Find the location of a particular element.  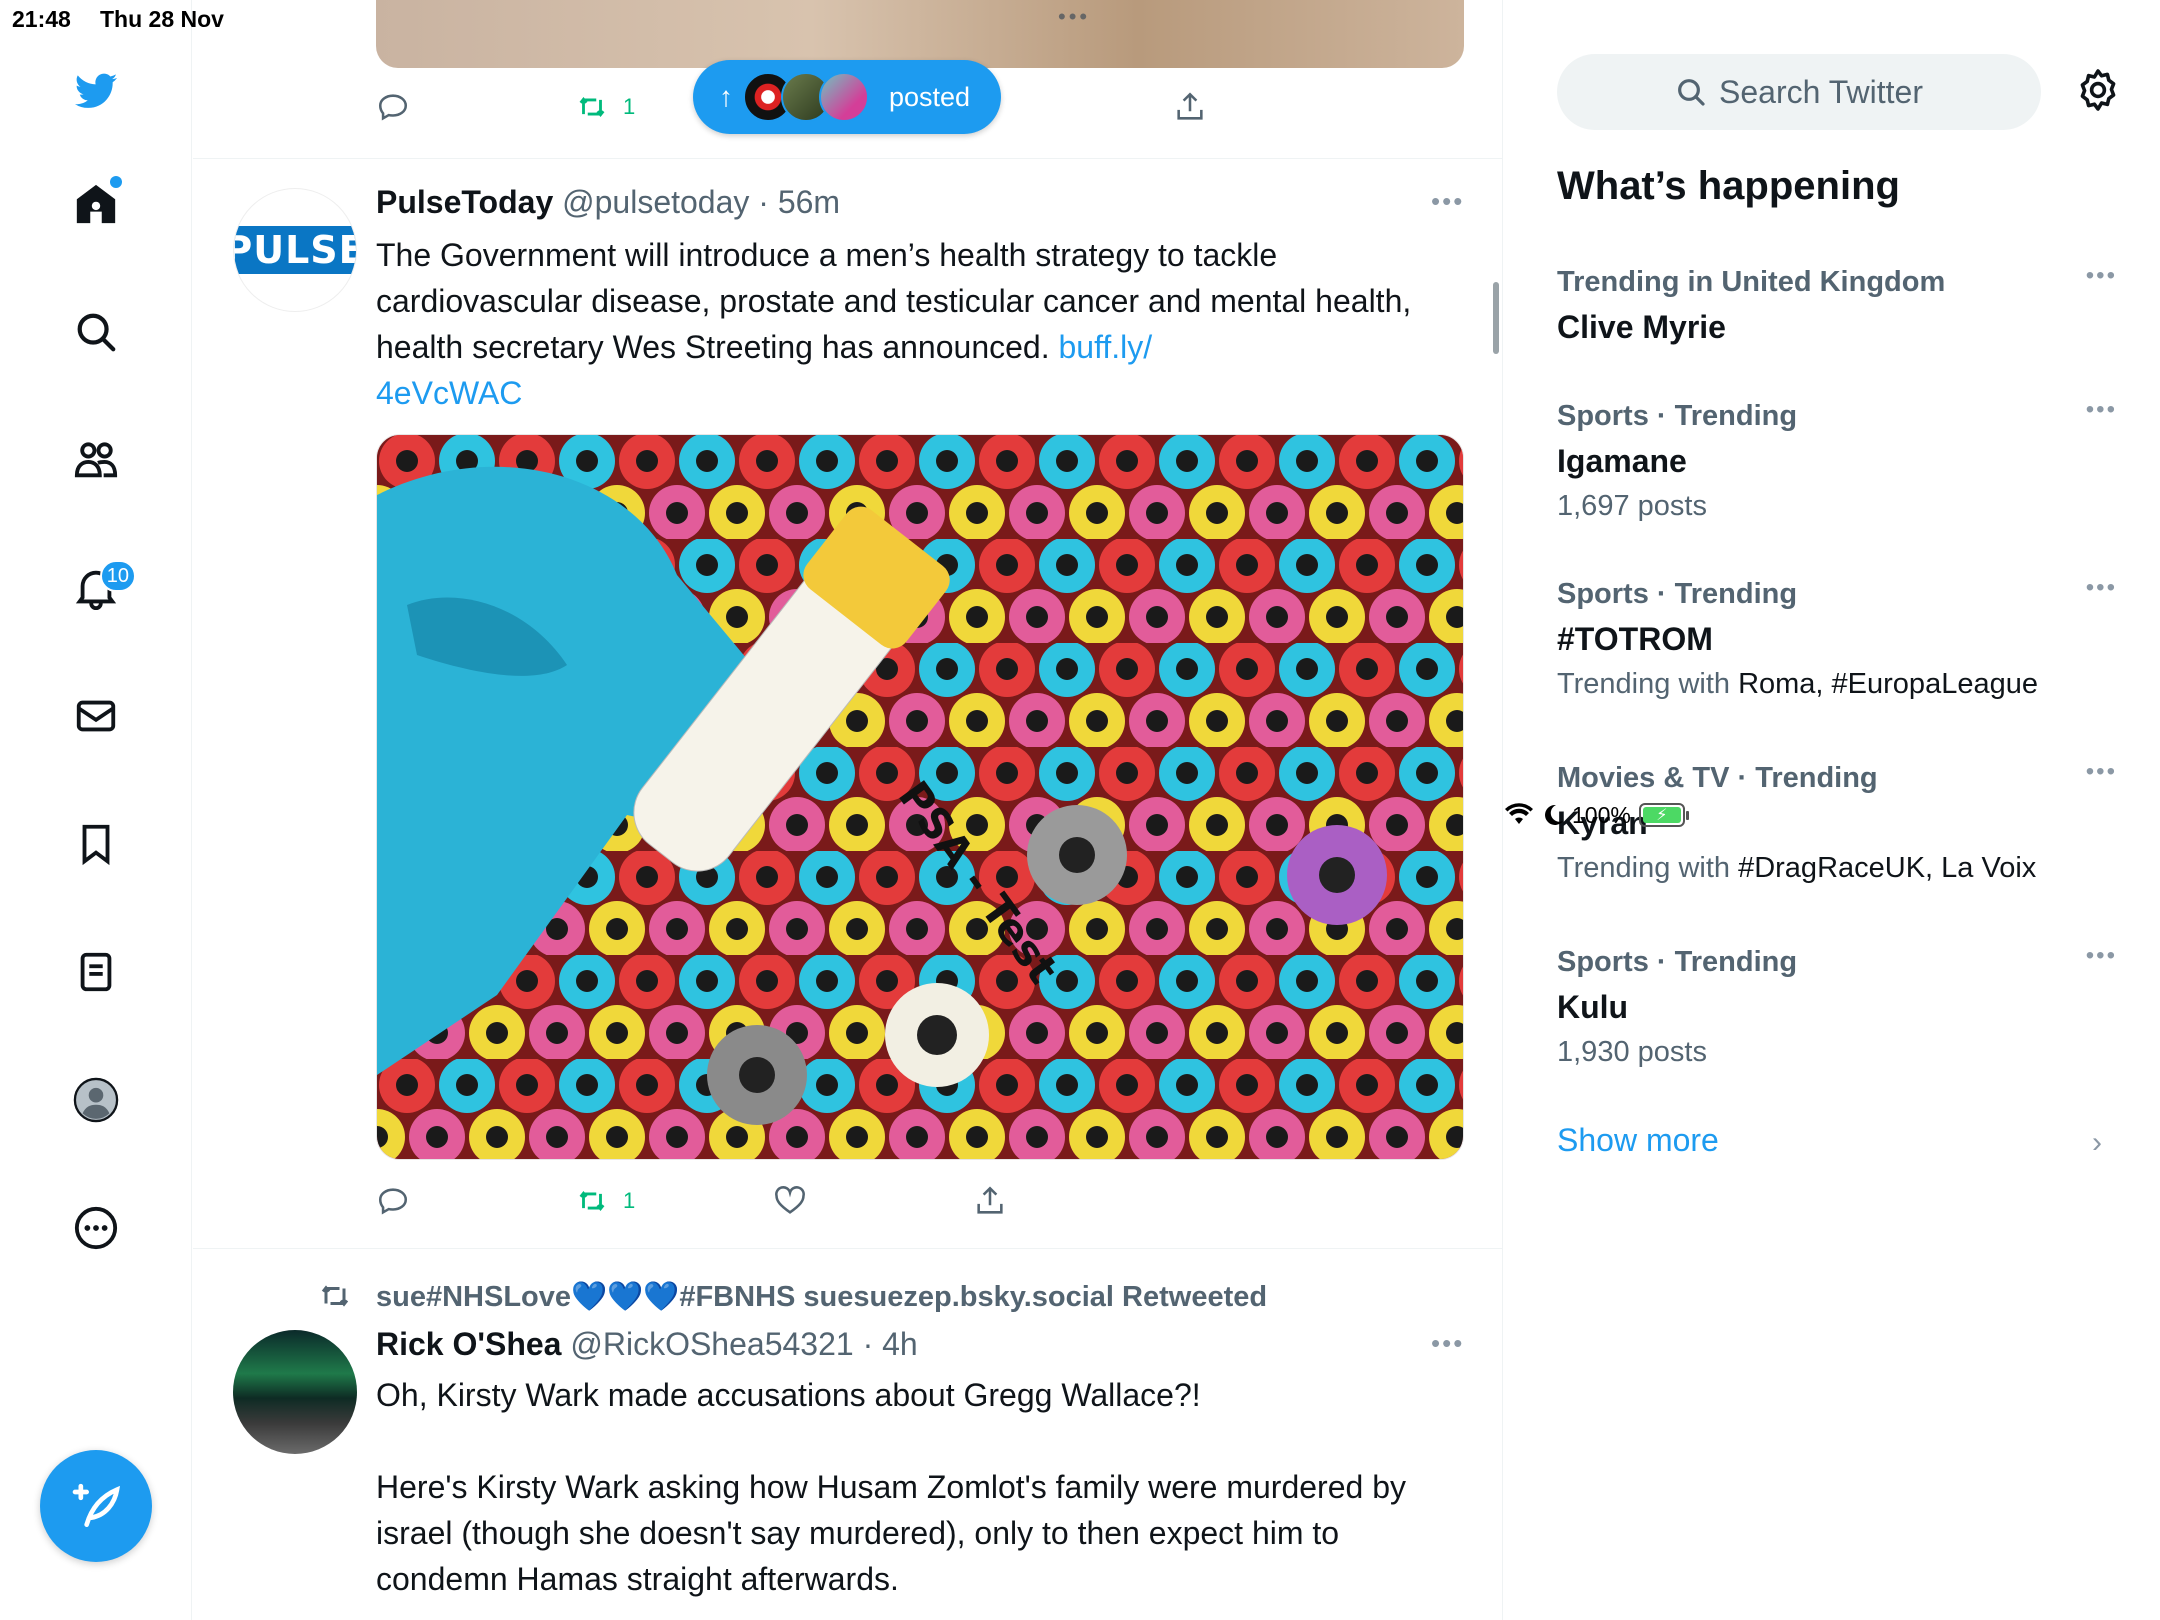

prev-share-button is located at coordinates (1190, 107).